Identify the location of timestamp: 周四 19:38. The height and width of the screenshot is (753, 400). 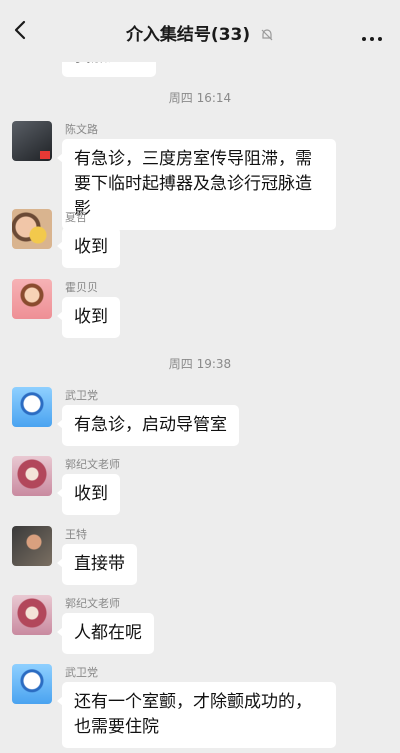
(200, 364).